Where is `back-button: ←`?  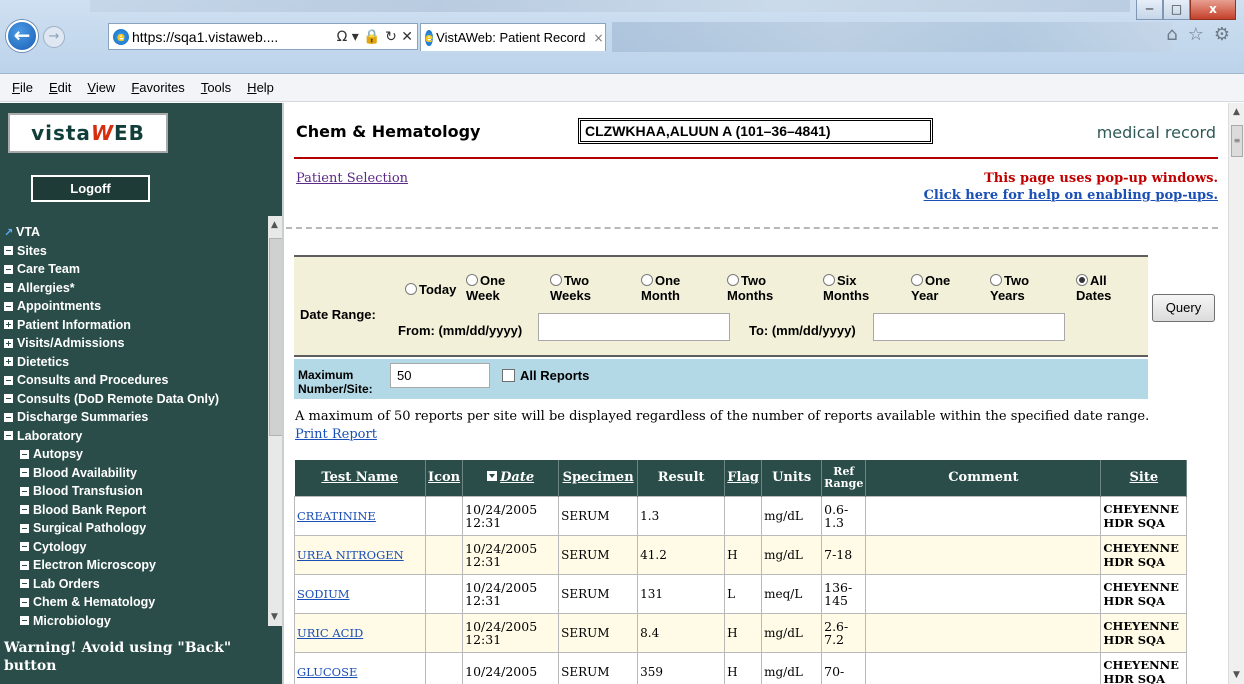
back-button: ← is located at coordinates (22, 36).